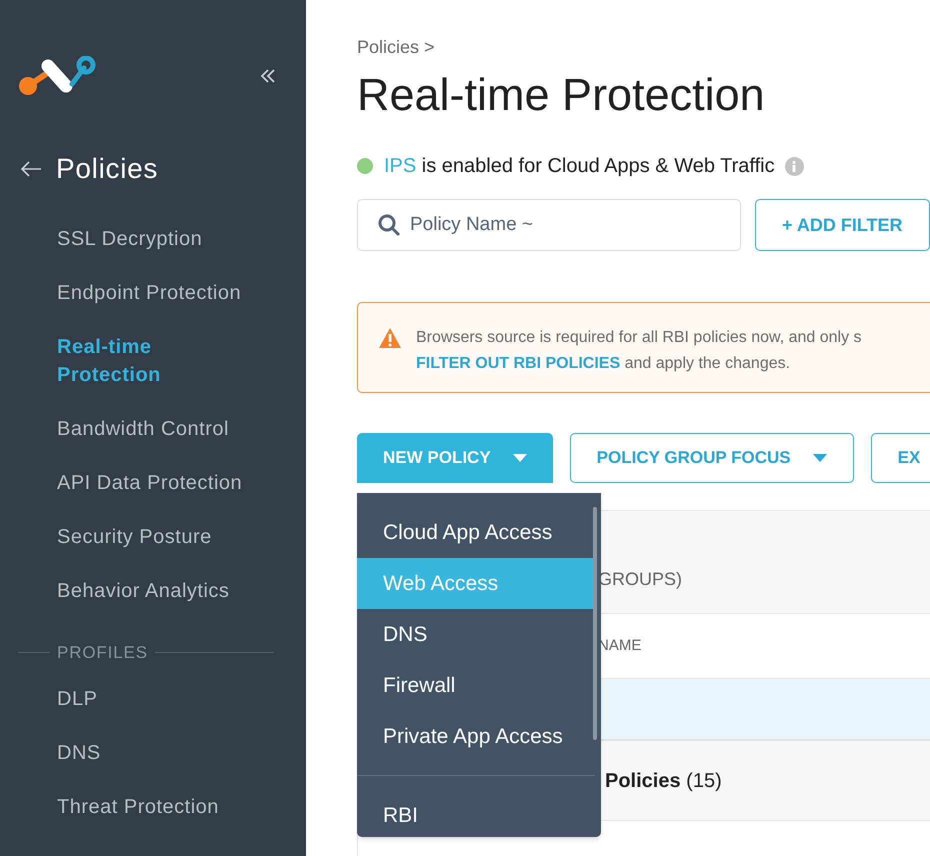 The width and height of the screenshot is (930, 856). What do you see at coordinates (120, 361) in the screenshot?
I see `sidebar-item: Real-time Protection` at bounding box center [120, 361].